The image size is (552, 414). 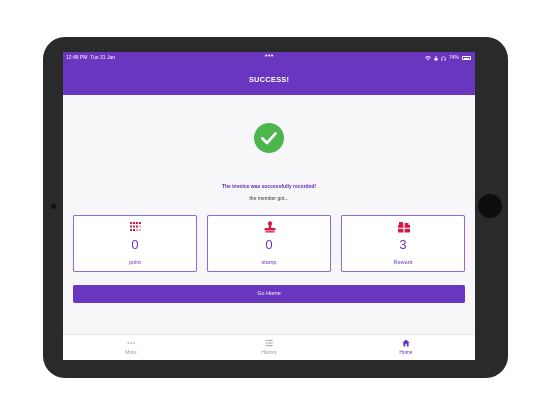 What do you see at coordinates (269, 79) in the screenshot?
I see `page-title: SUCCESS!` at bounding box center [269, 79].